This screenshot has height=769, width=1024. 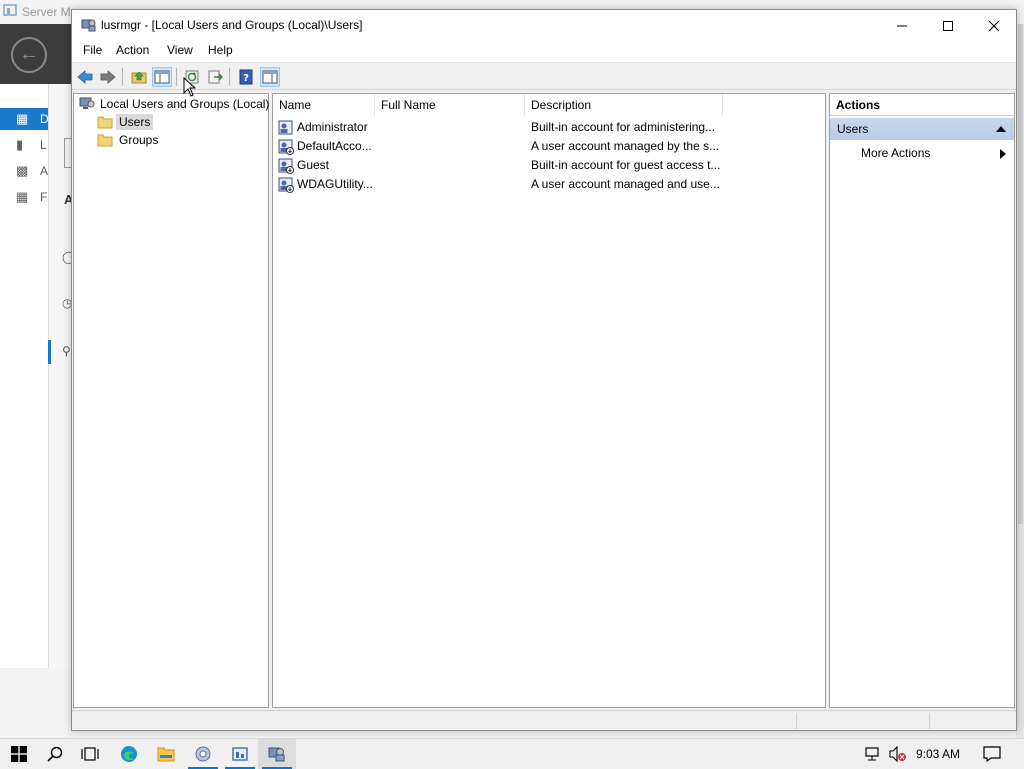 What do you see at coordinates (1020, 274) in the screenshot?
I see `scrollbar-thumb` at bounding box center [1020, 274].